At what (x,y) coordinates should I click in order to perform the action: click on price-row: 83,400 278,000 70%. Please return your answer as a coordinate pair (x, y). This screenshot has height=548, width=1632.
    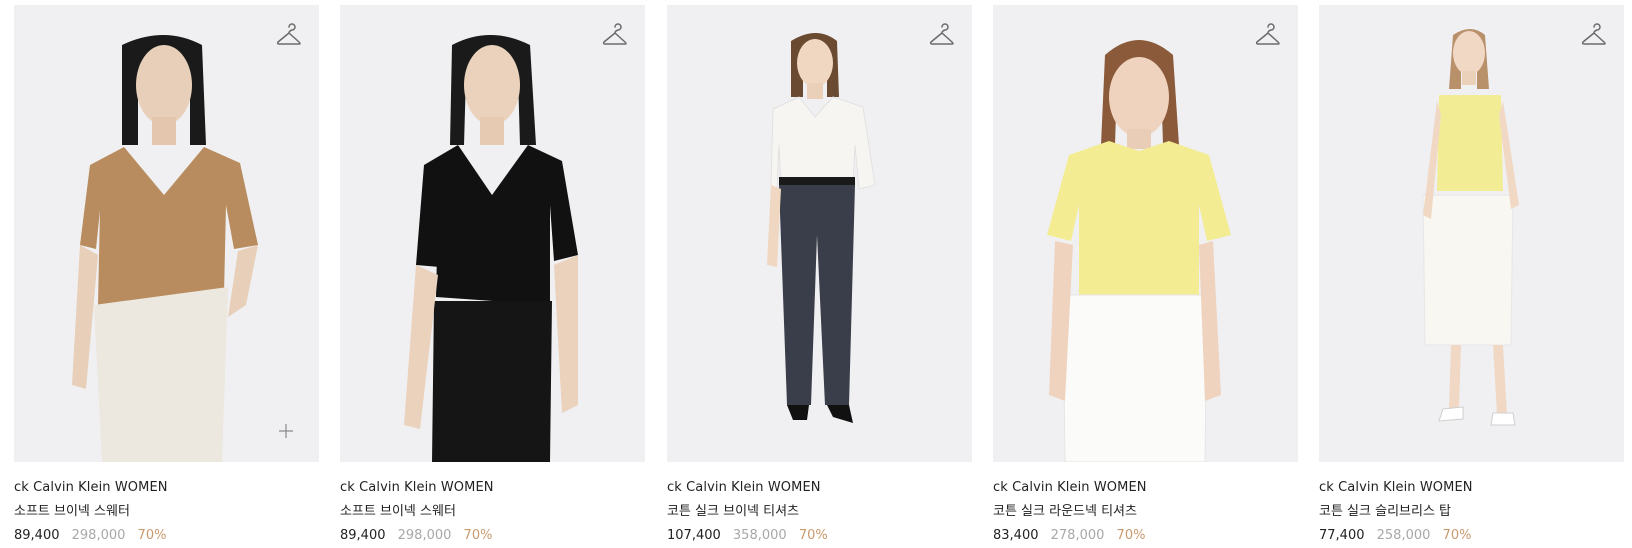
    Looking at the image, I should click on (1145, 536).